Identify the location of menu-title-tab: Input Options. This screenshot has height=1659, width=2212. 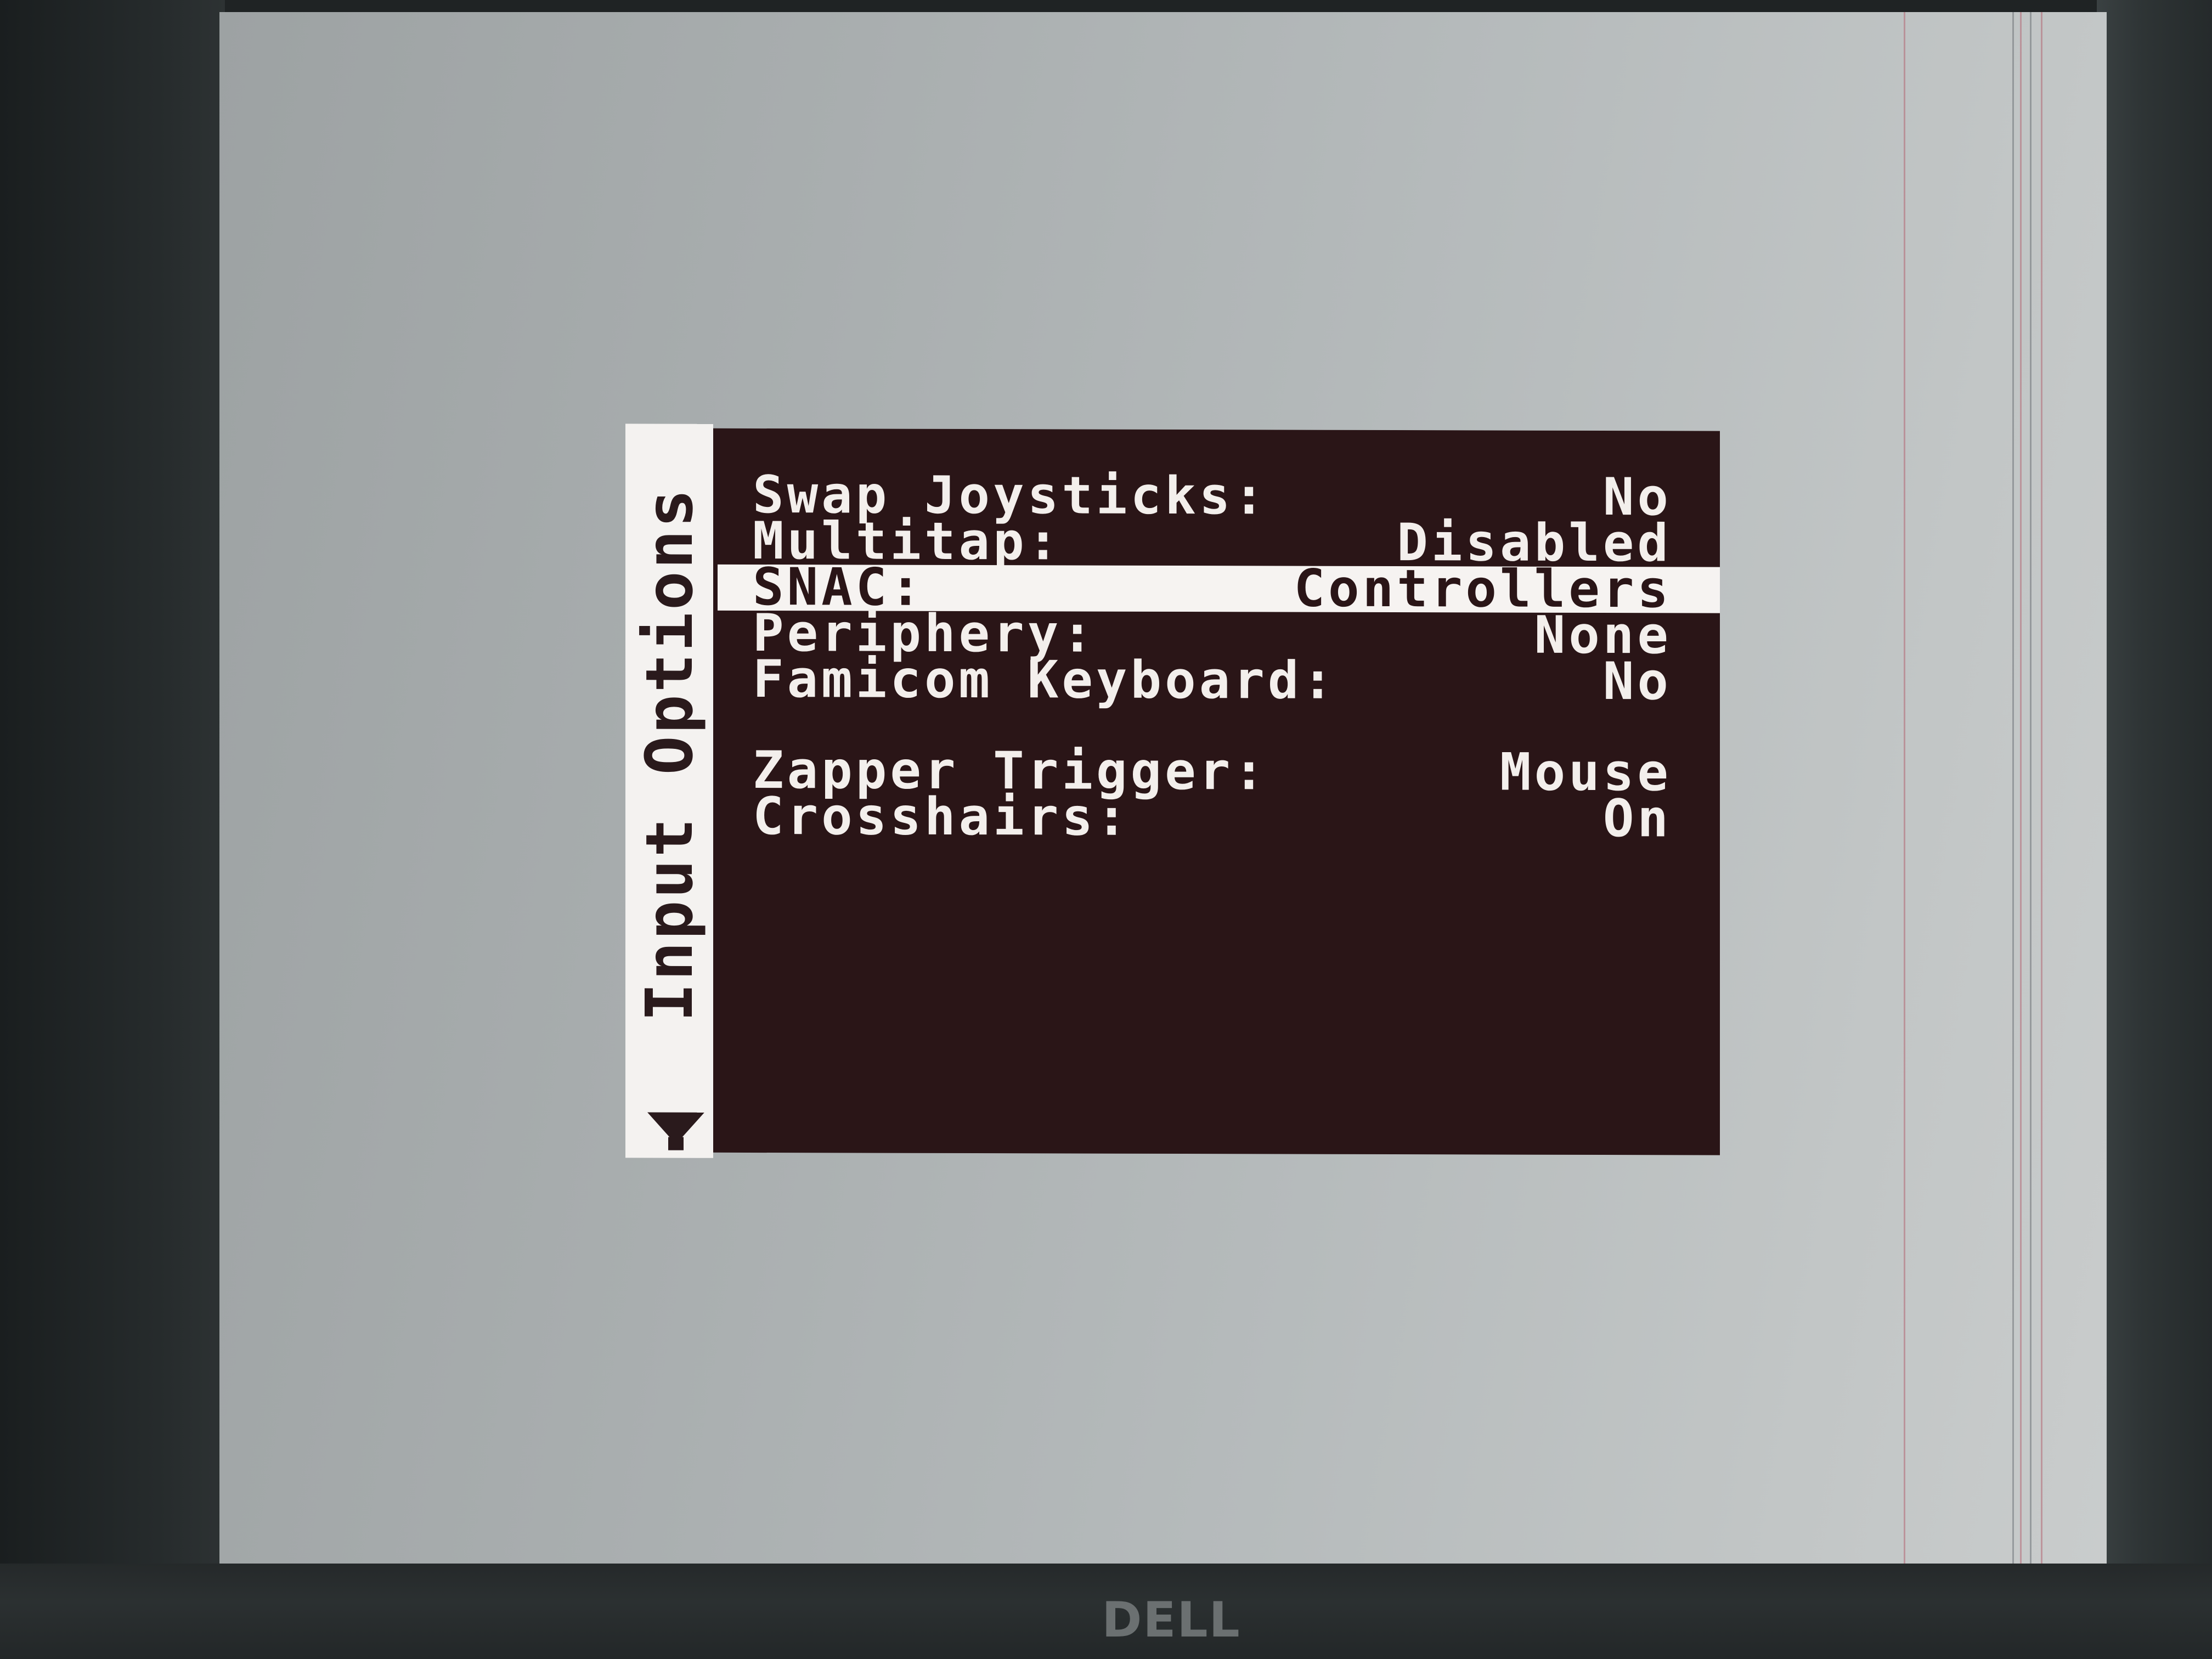
(669, 791).